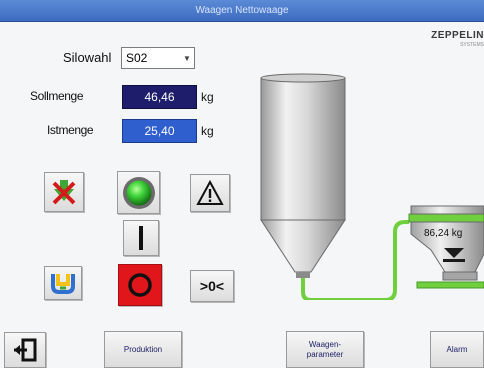  What do you see at coordinates (207, 97) in the screenshot?
I see `soll-unit: kg` at bounding box center [207, 97].